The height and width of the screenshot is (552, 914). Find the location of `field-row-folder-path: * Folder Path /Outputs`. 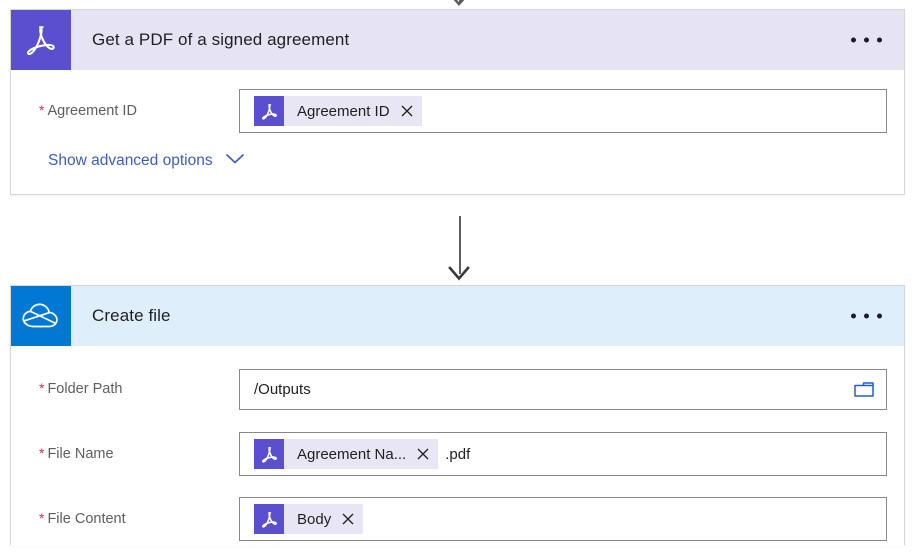

field-row-folder-path: * Folder Path /Outputs is located at coordinates (457, 381).